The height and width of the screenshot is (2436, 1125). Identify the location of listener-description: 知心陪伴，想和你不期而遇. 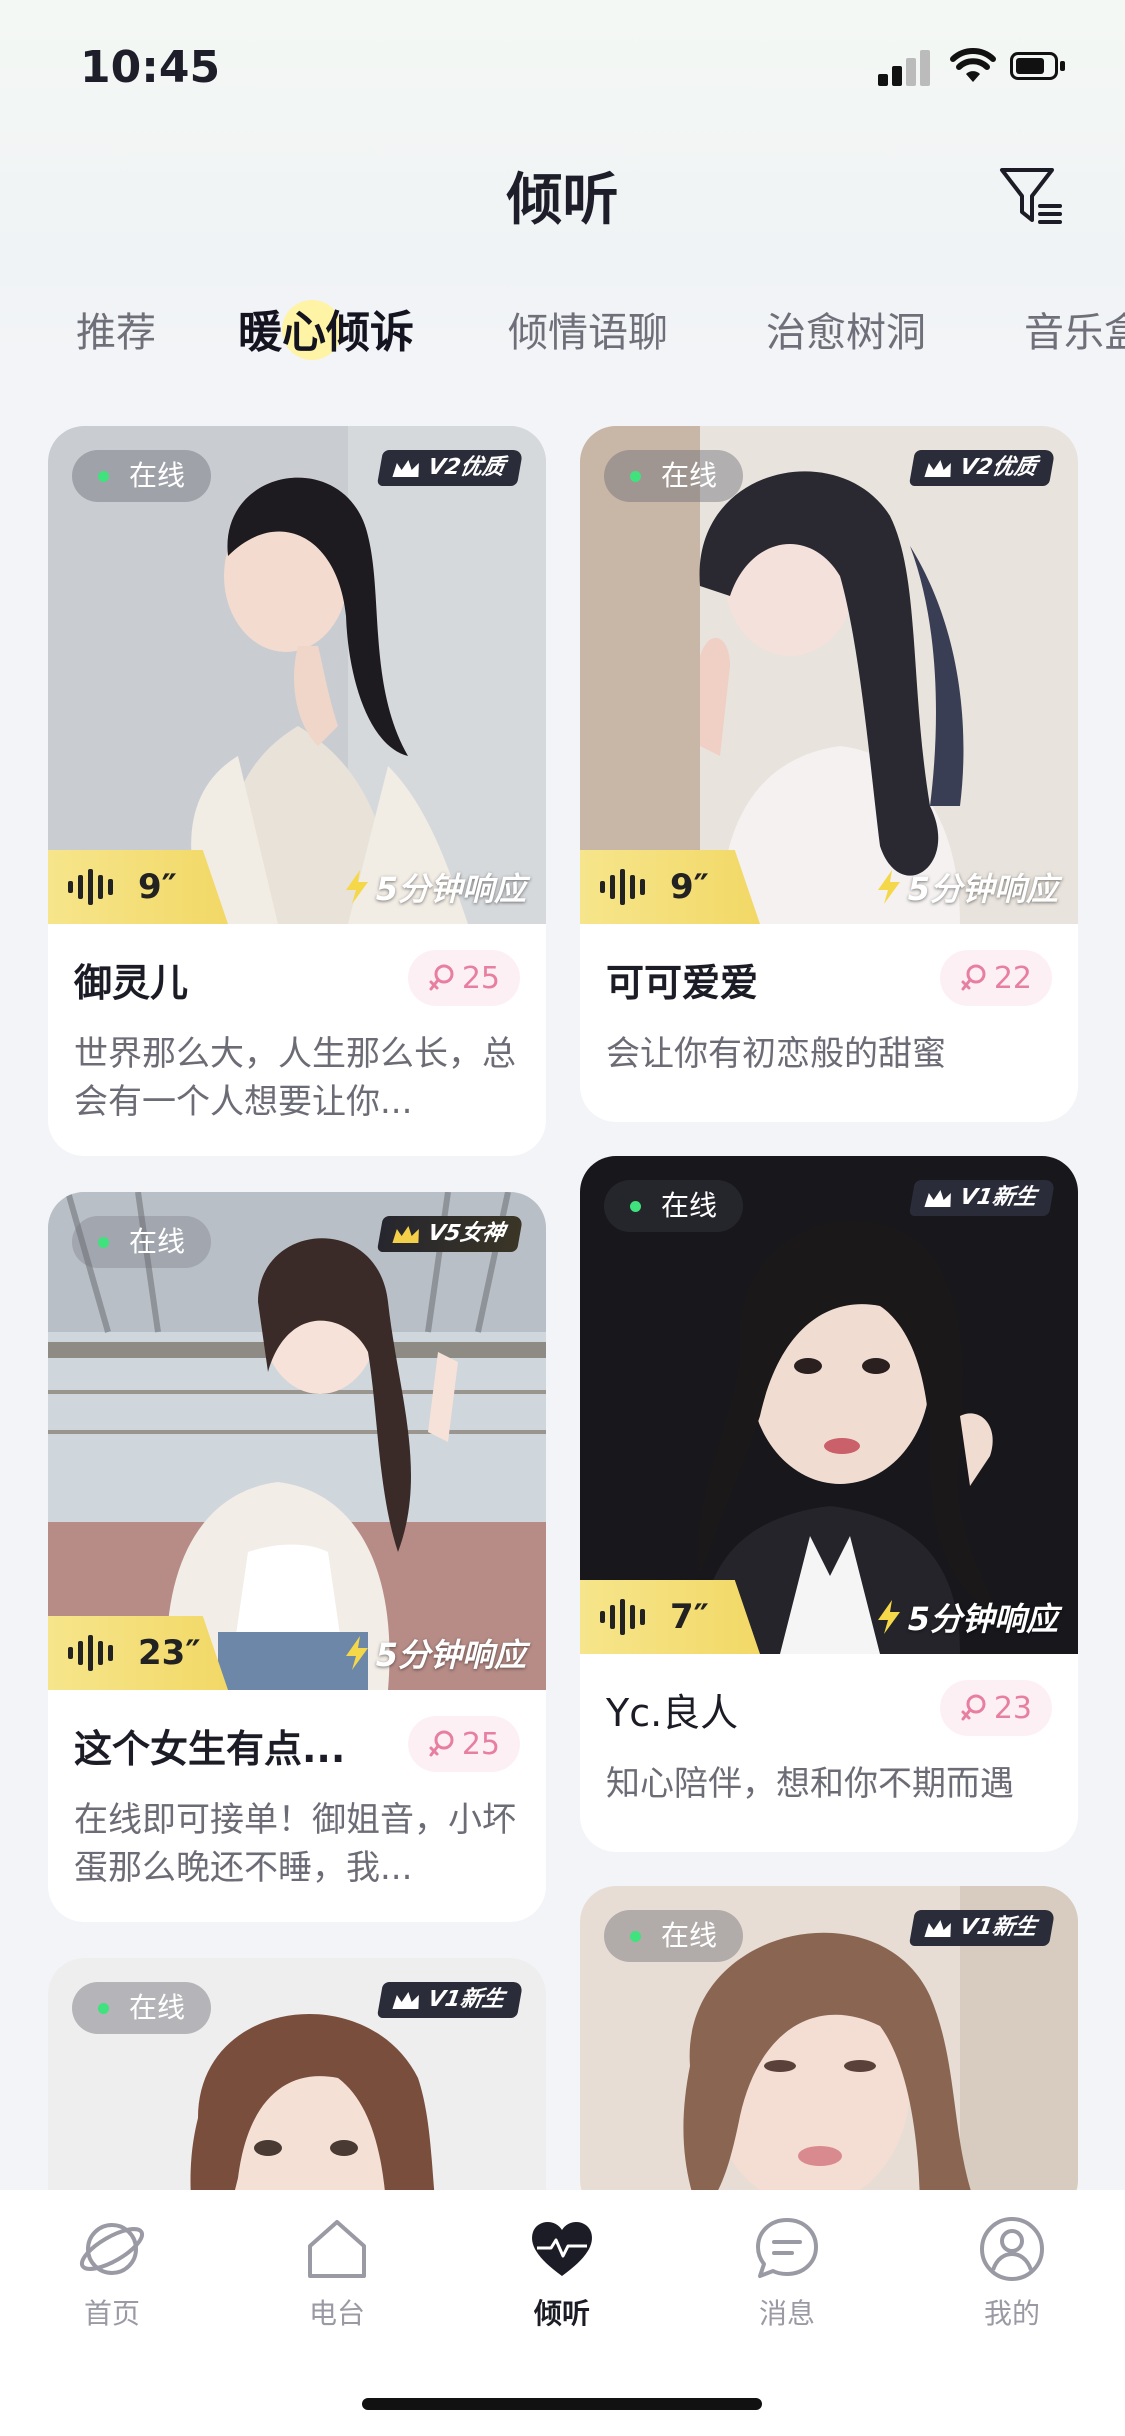
(810, 1784).